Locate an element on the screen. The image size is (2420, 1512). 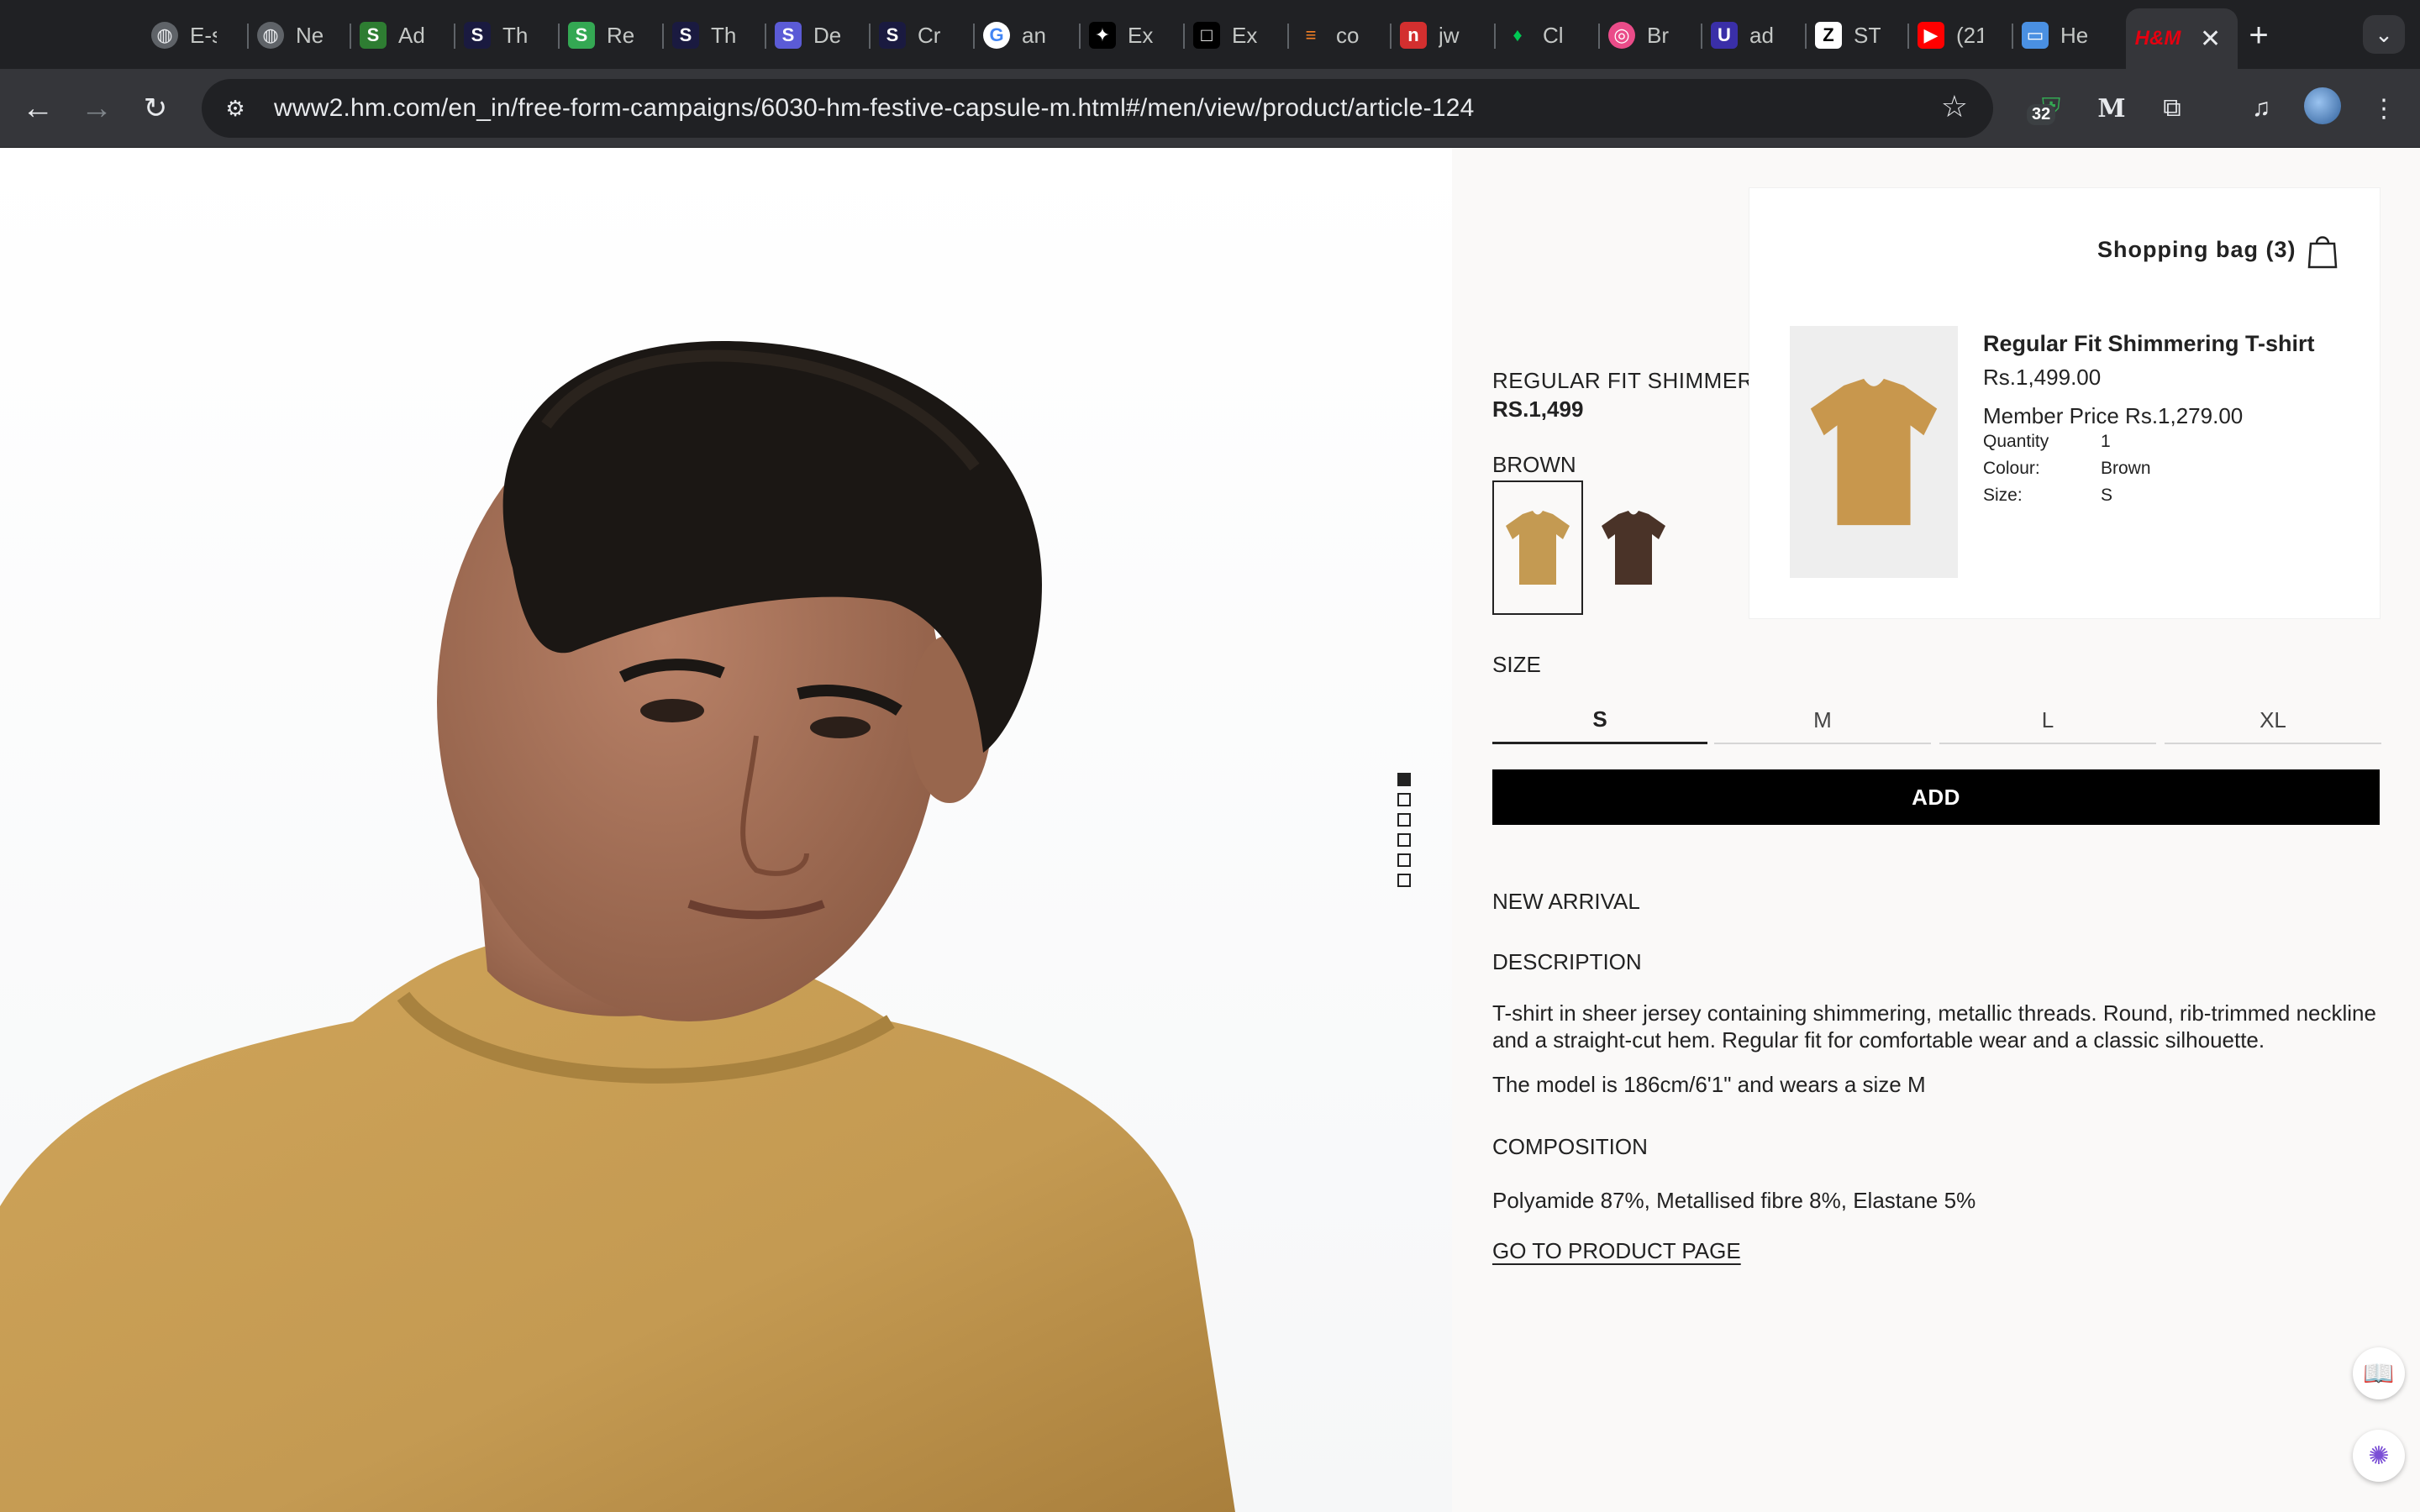
tshirt-dark-brown-thumbnail is located at coordinates (1633, 548).